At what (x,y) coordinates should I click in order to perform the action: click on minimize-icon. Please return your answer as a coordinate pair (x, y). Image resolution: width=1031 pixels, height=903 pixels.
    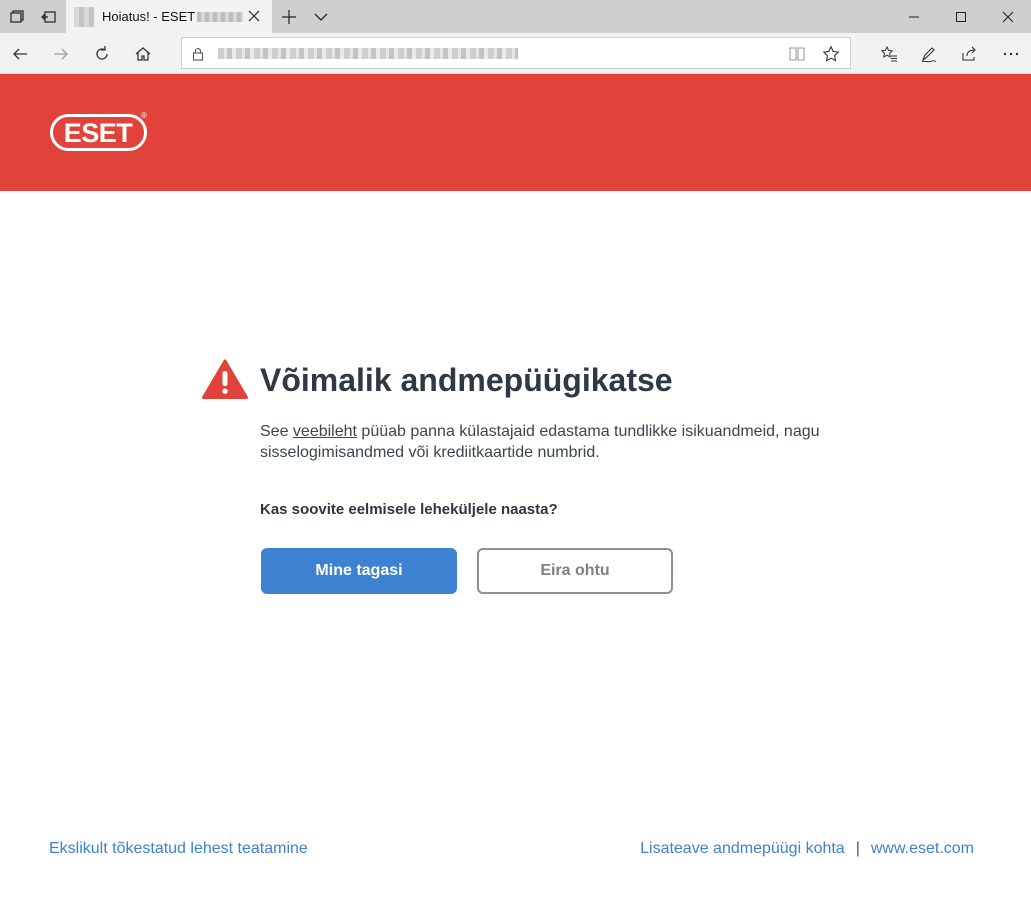
    Looking at the image, I should click on (914, 16).